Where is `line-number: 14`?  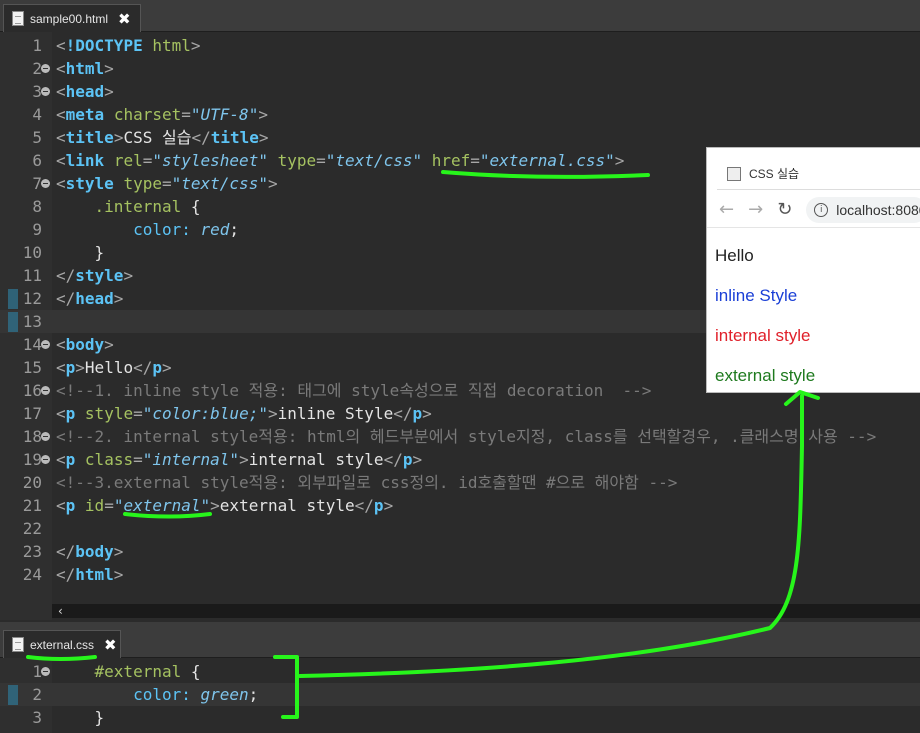
line-number: 14 is located at coordinates (32, 344).